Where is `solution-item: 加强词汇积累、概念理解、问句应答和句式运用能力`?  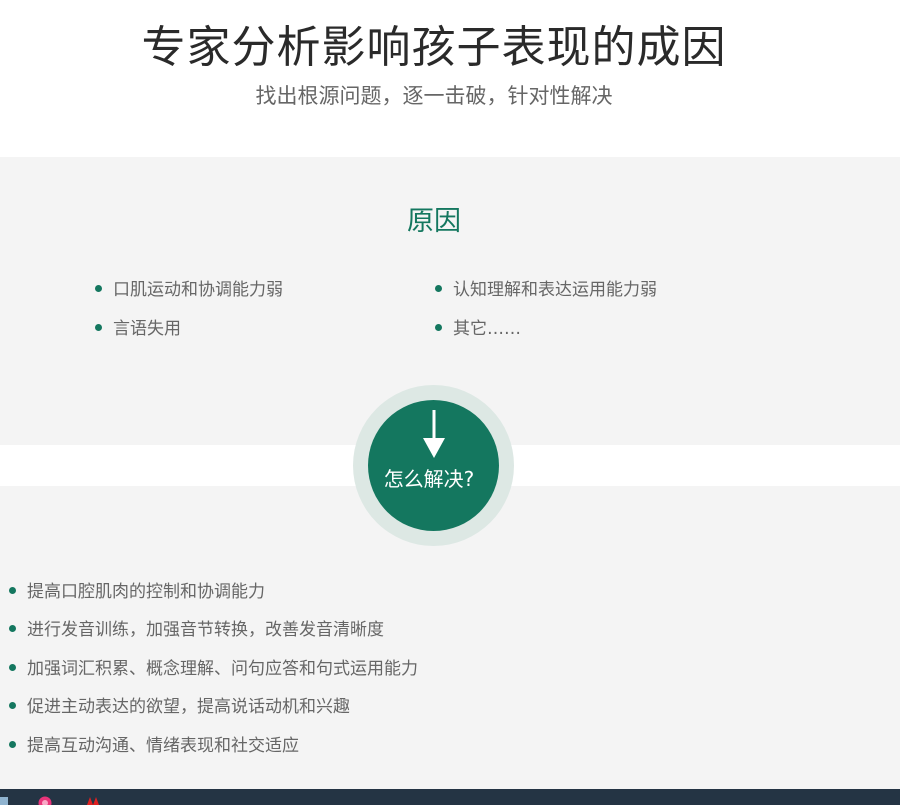 solution-item: 加强词汇积累、概念理解、问句应答和句式运用能力 is located at coordinates (213, 669).